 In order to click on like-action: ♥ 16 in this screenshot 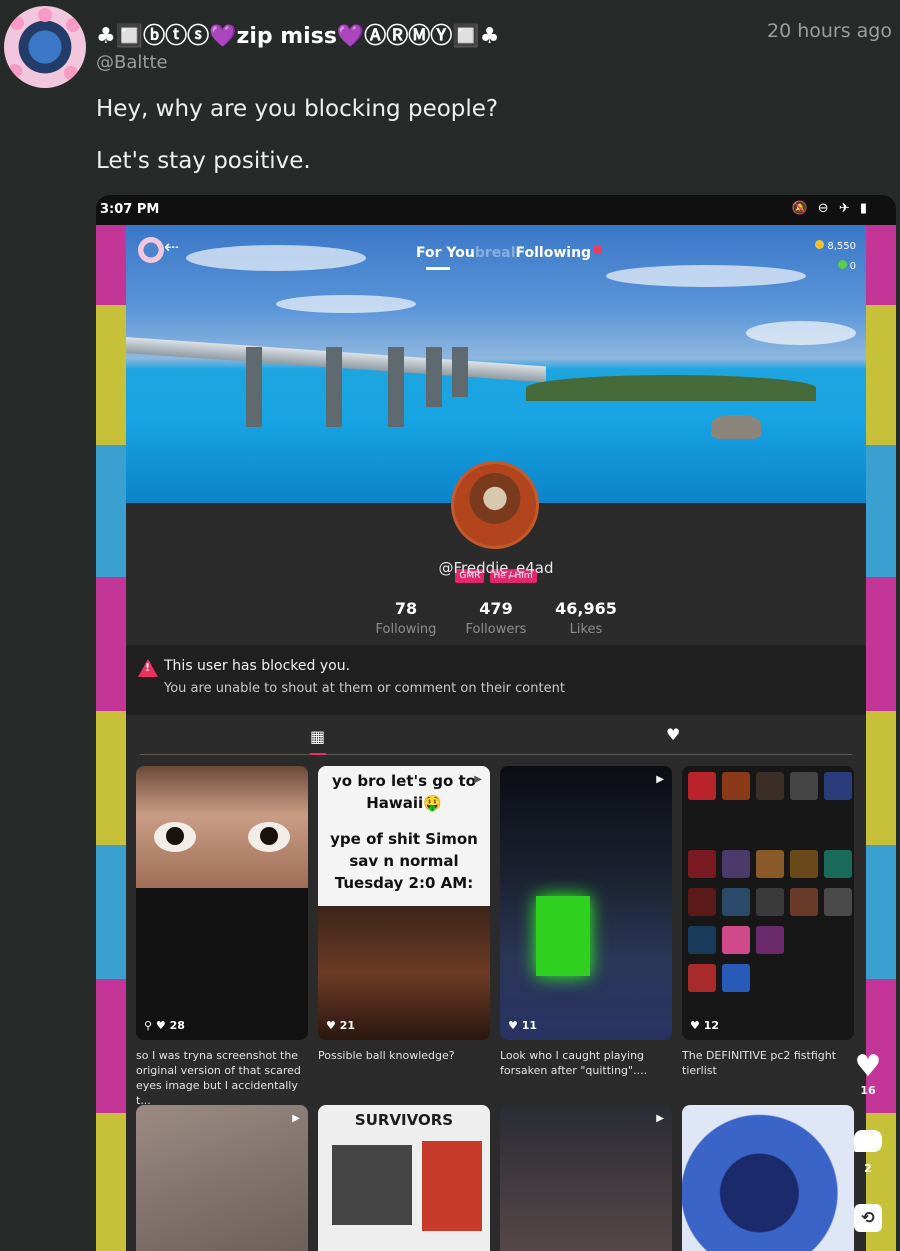, I will do `click(868, 1073)`.